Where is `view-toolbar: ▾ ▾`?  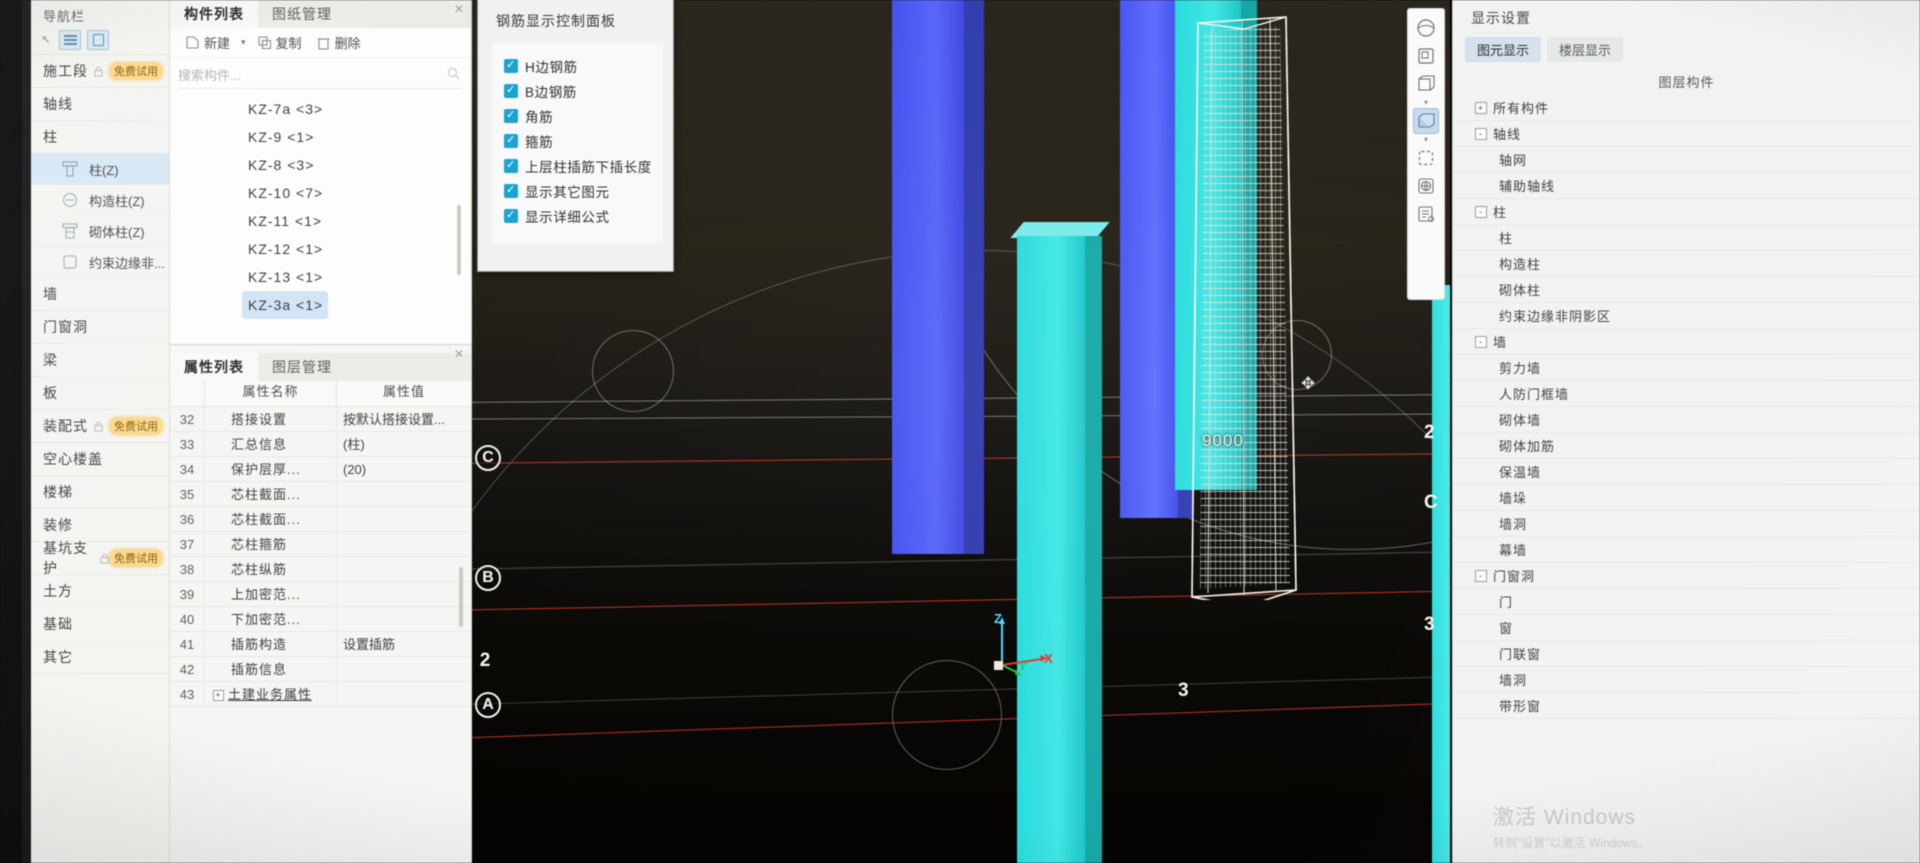 view-toolbar: ▾ ▾ is located at coordinates (1426, 154).